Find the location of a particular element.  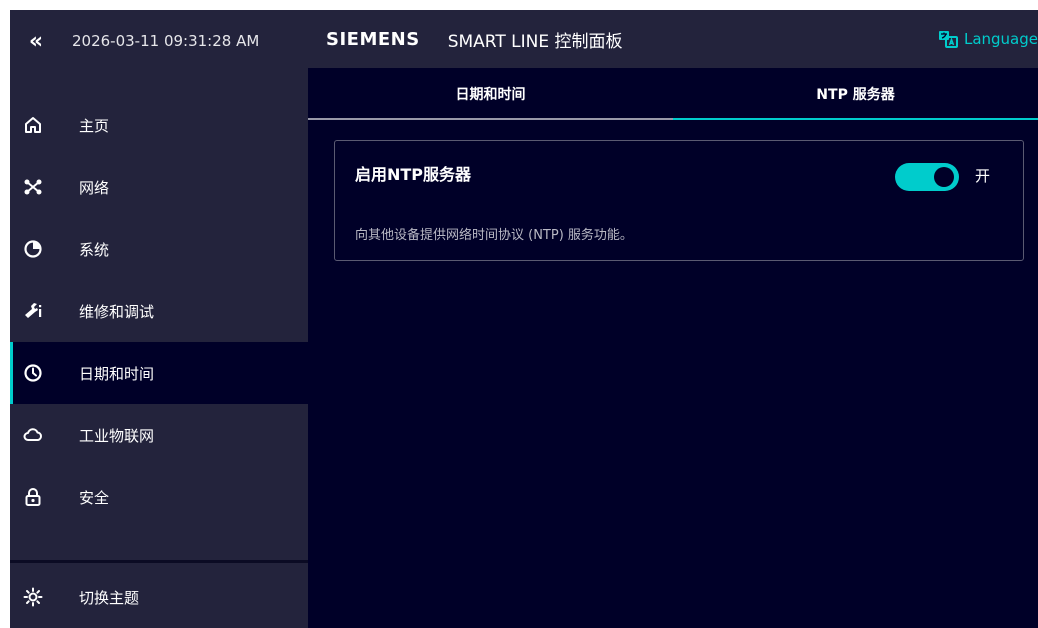

toggle-state-label: 开 is located at coordinates (983, 176).